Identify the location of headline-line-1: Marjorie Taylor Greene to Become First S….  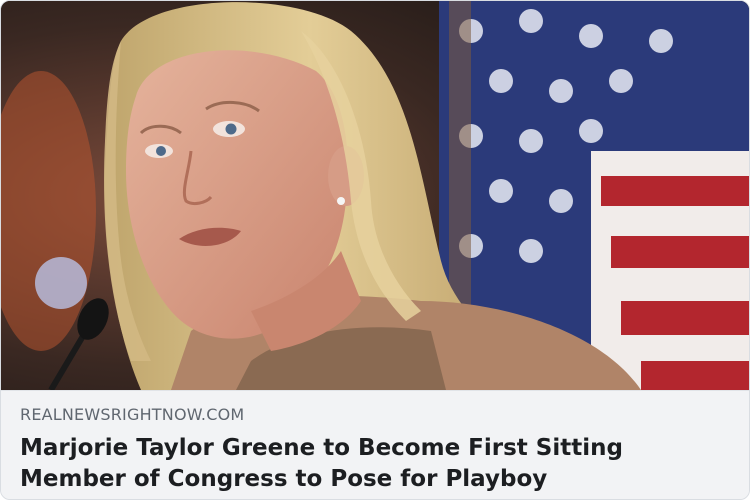
(321, 448).